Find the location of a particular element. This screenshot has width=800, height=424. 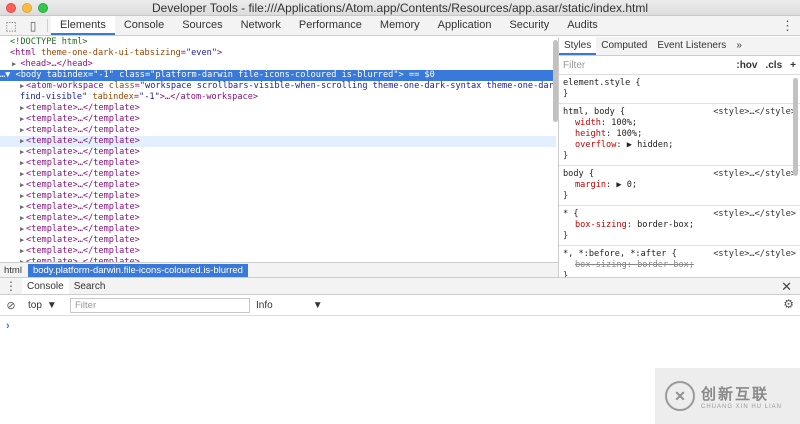

tab-performance: Performance is located at coordinates (330, 25).